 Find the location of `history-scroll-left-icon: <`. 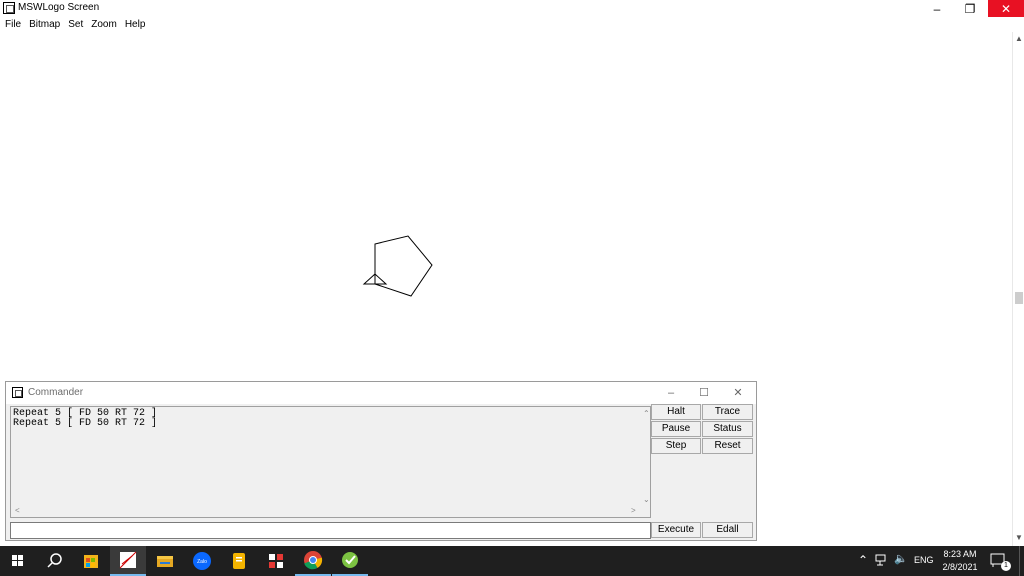

history-scroll-left-icon: < is located at coordinates (17, 510).